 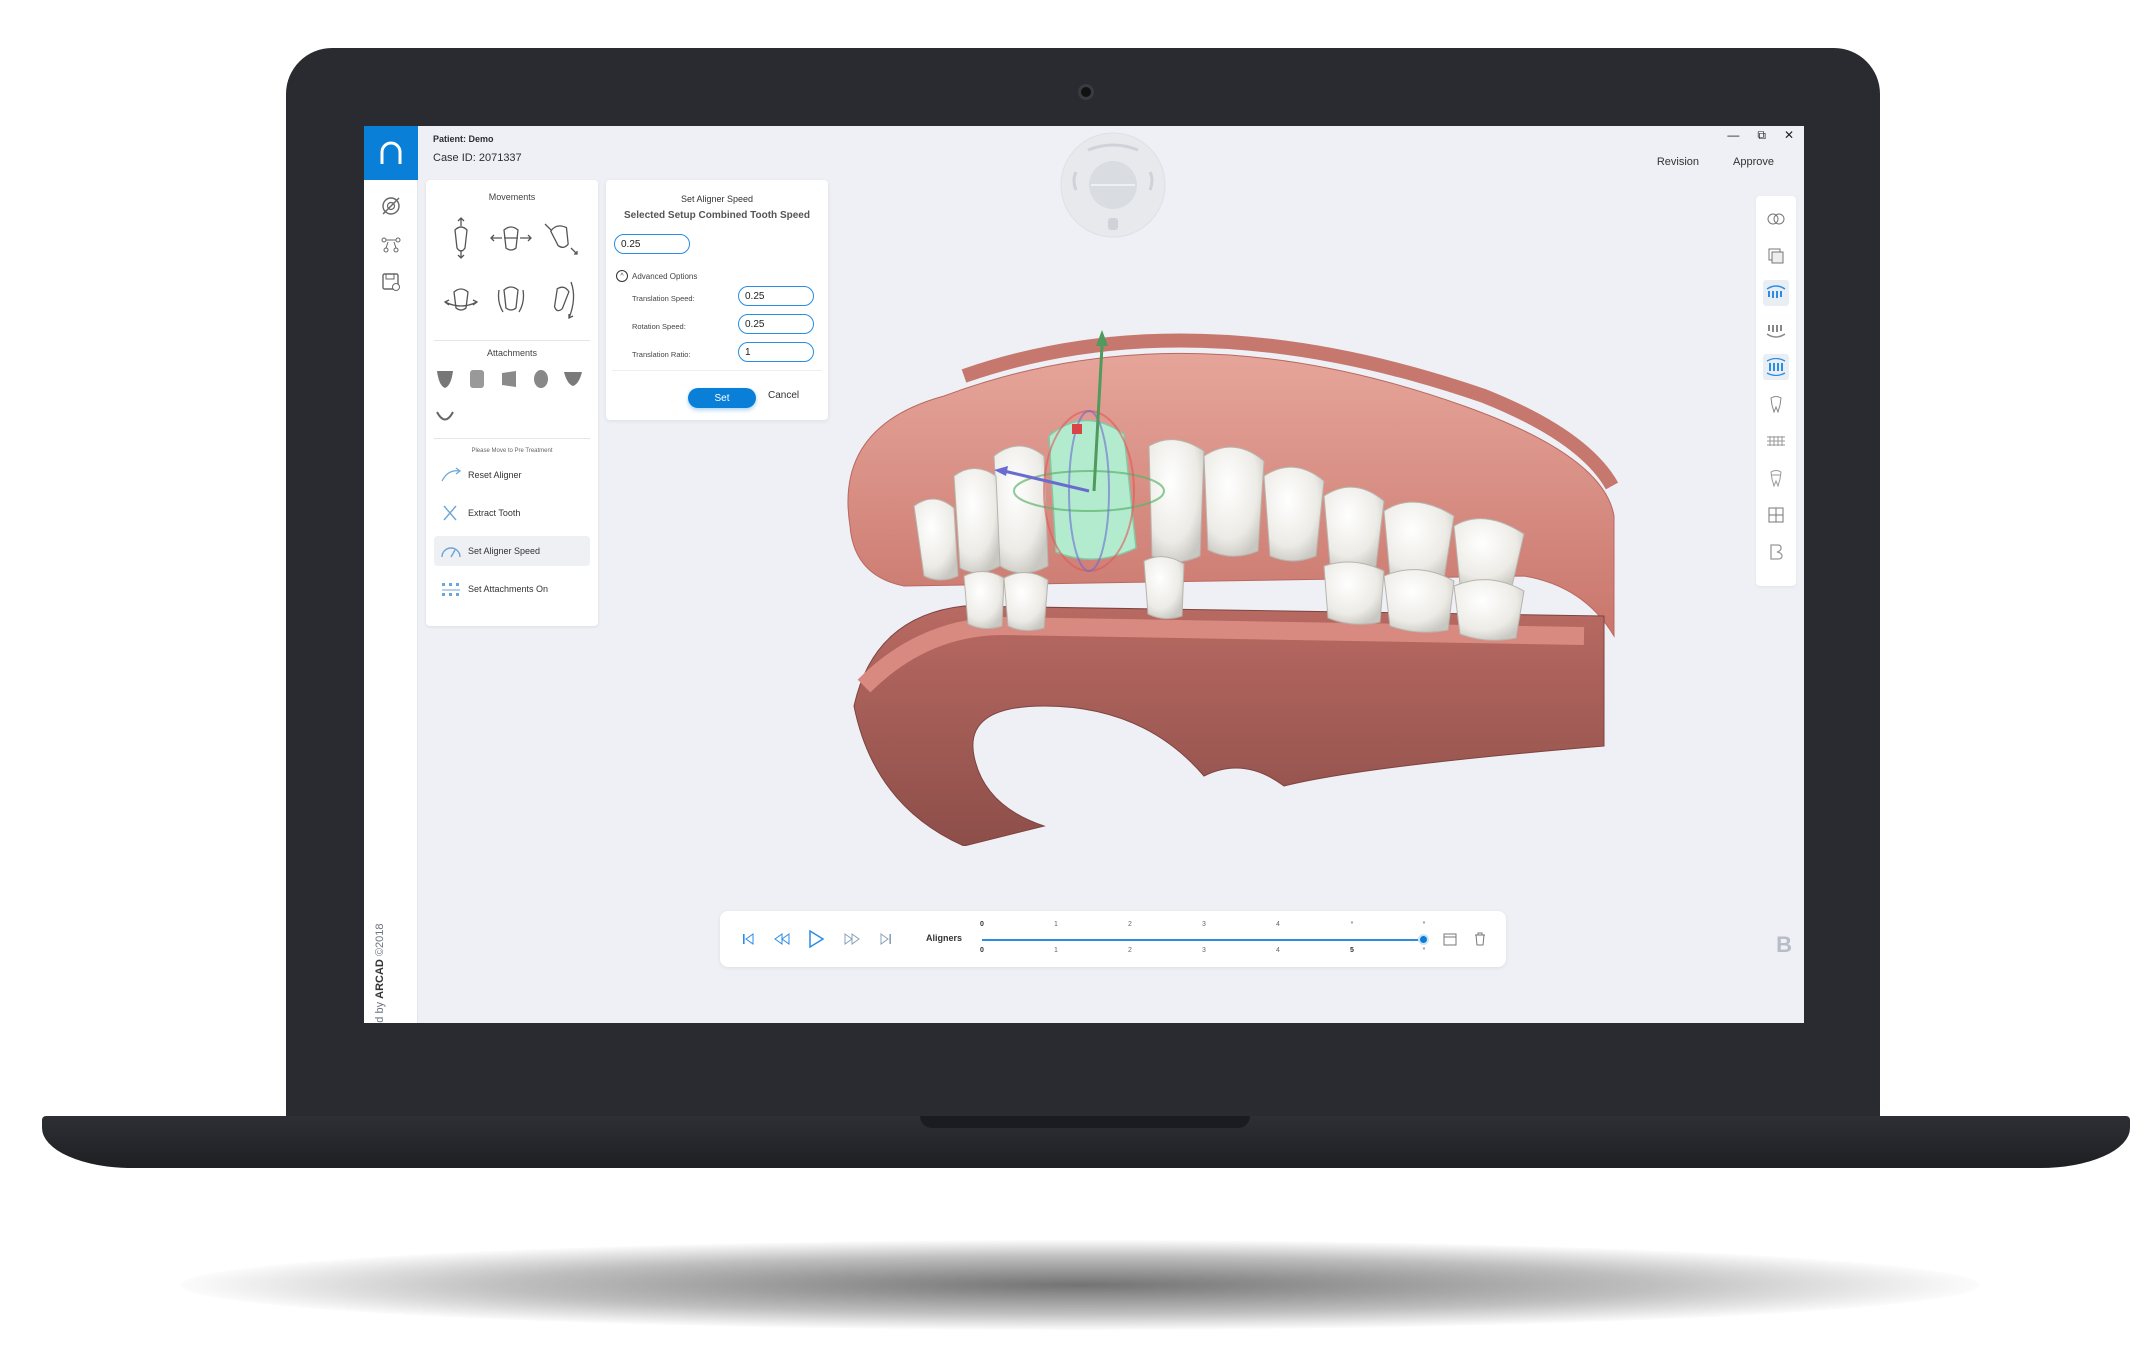 I want to click on tick-bottom: 0, so click(x=982, y=950).